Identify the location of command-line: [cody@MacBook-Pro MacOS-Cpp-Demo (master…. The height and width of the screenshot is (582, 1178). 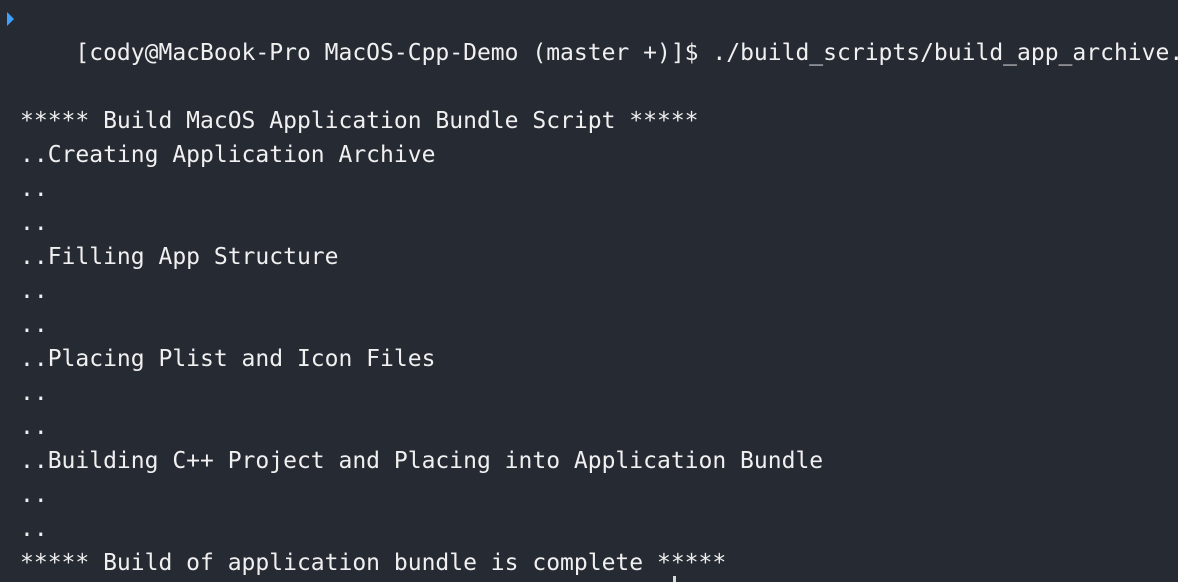
(599, 34).